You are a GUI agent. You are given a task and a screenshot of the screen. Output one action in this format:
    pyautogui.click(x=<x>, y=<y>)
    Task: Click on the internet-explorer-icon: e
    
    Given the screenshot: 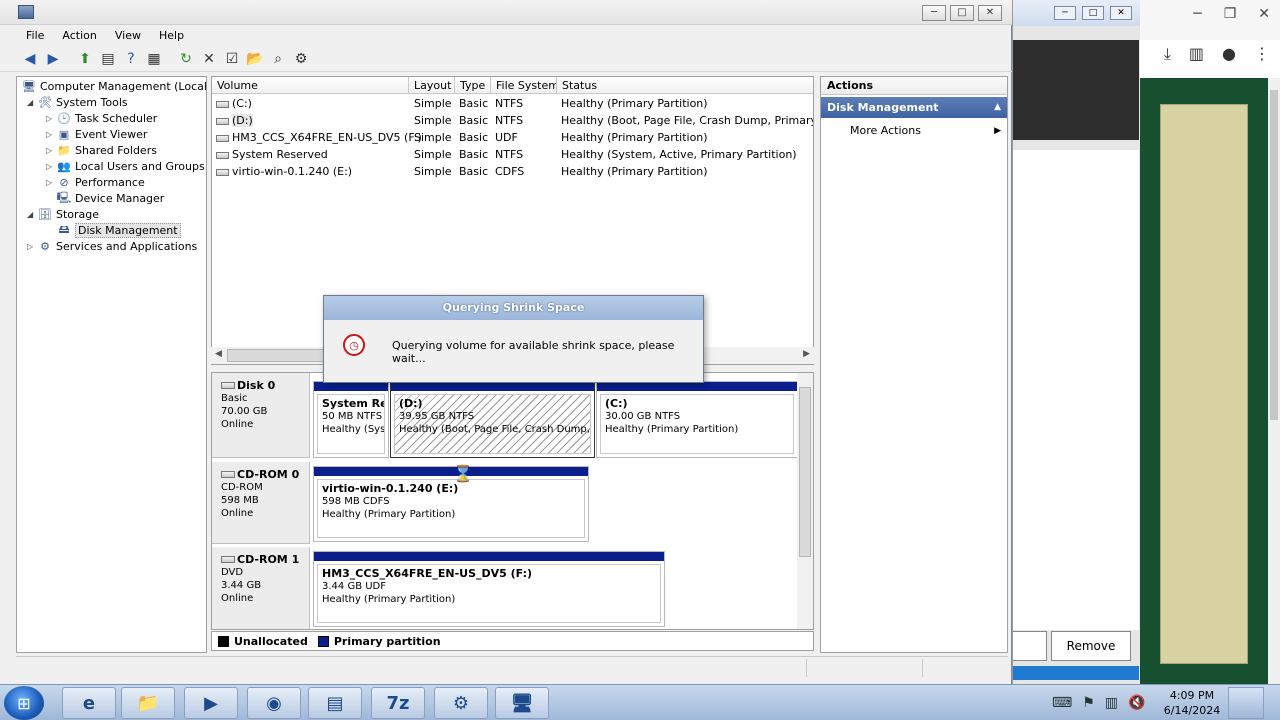 What is the action you would take?
    pyautogui.click(x=89, y=703)
    